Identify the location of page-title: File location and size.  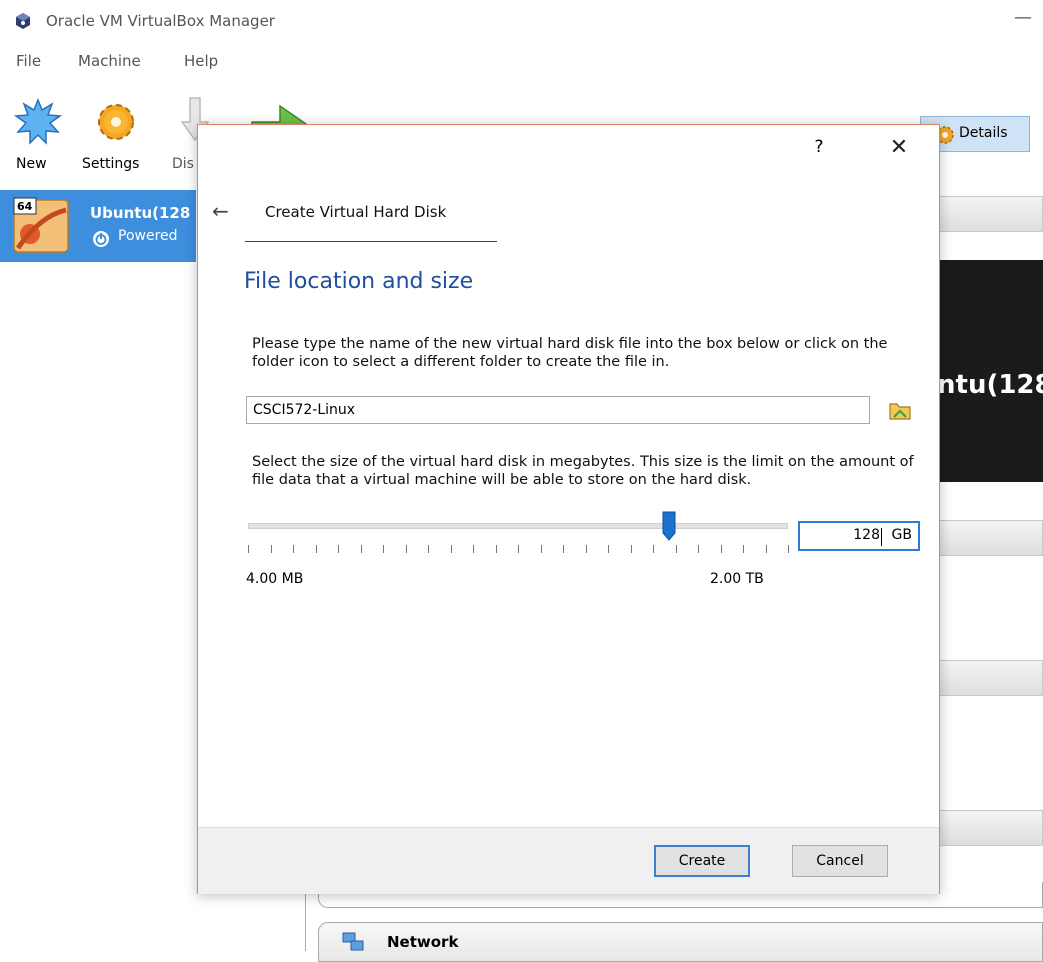
(359, 281).